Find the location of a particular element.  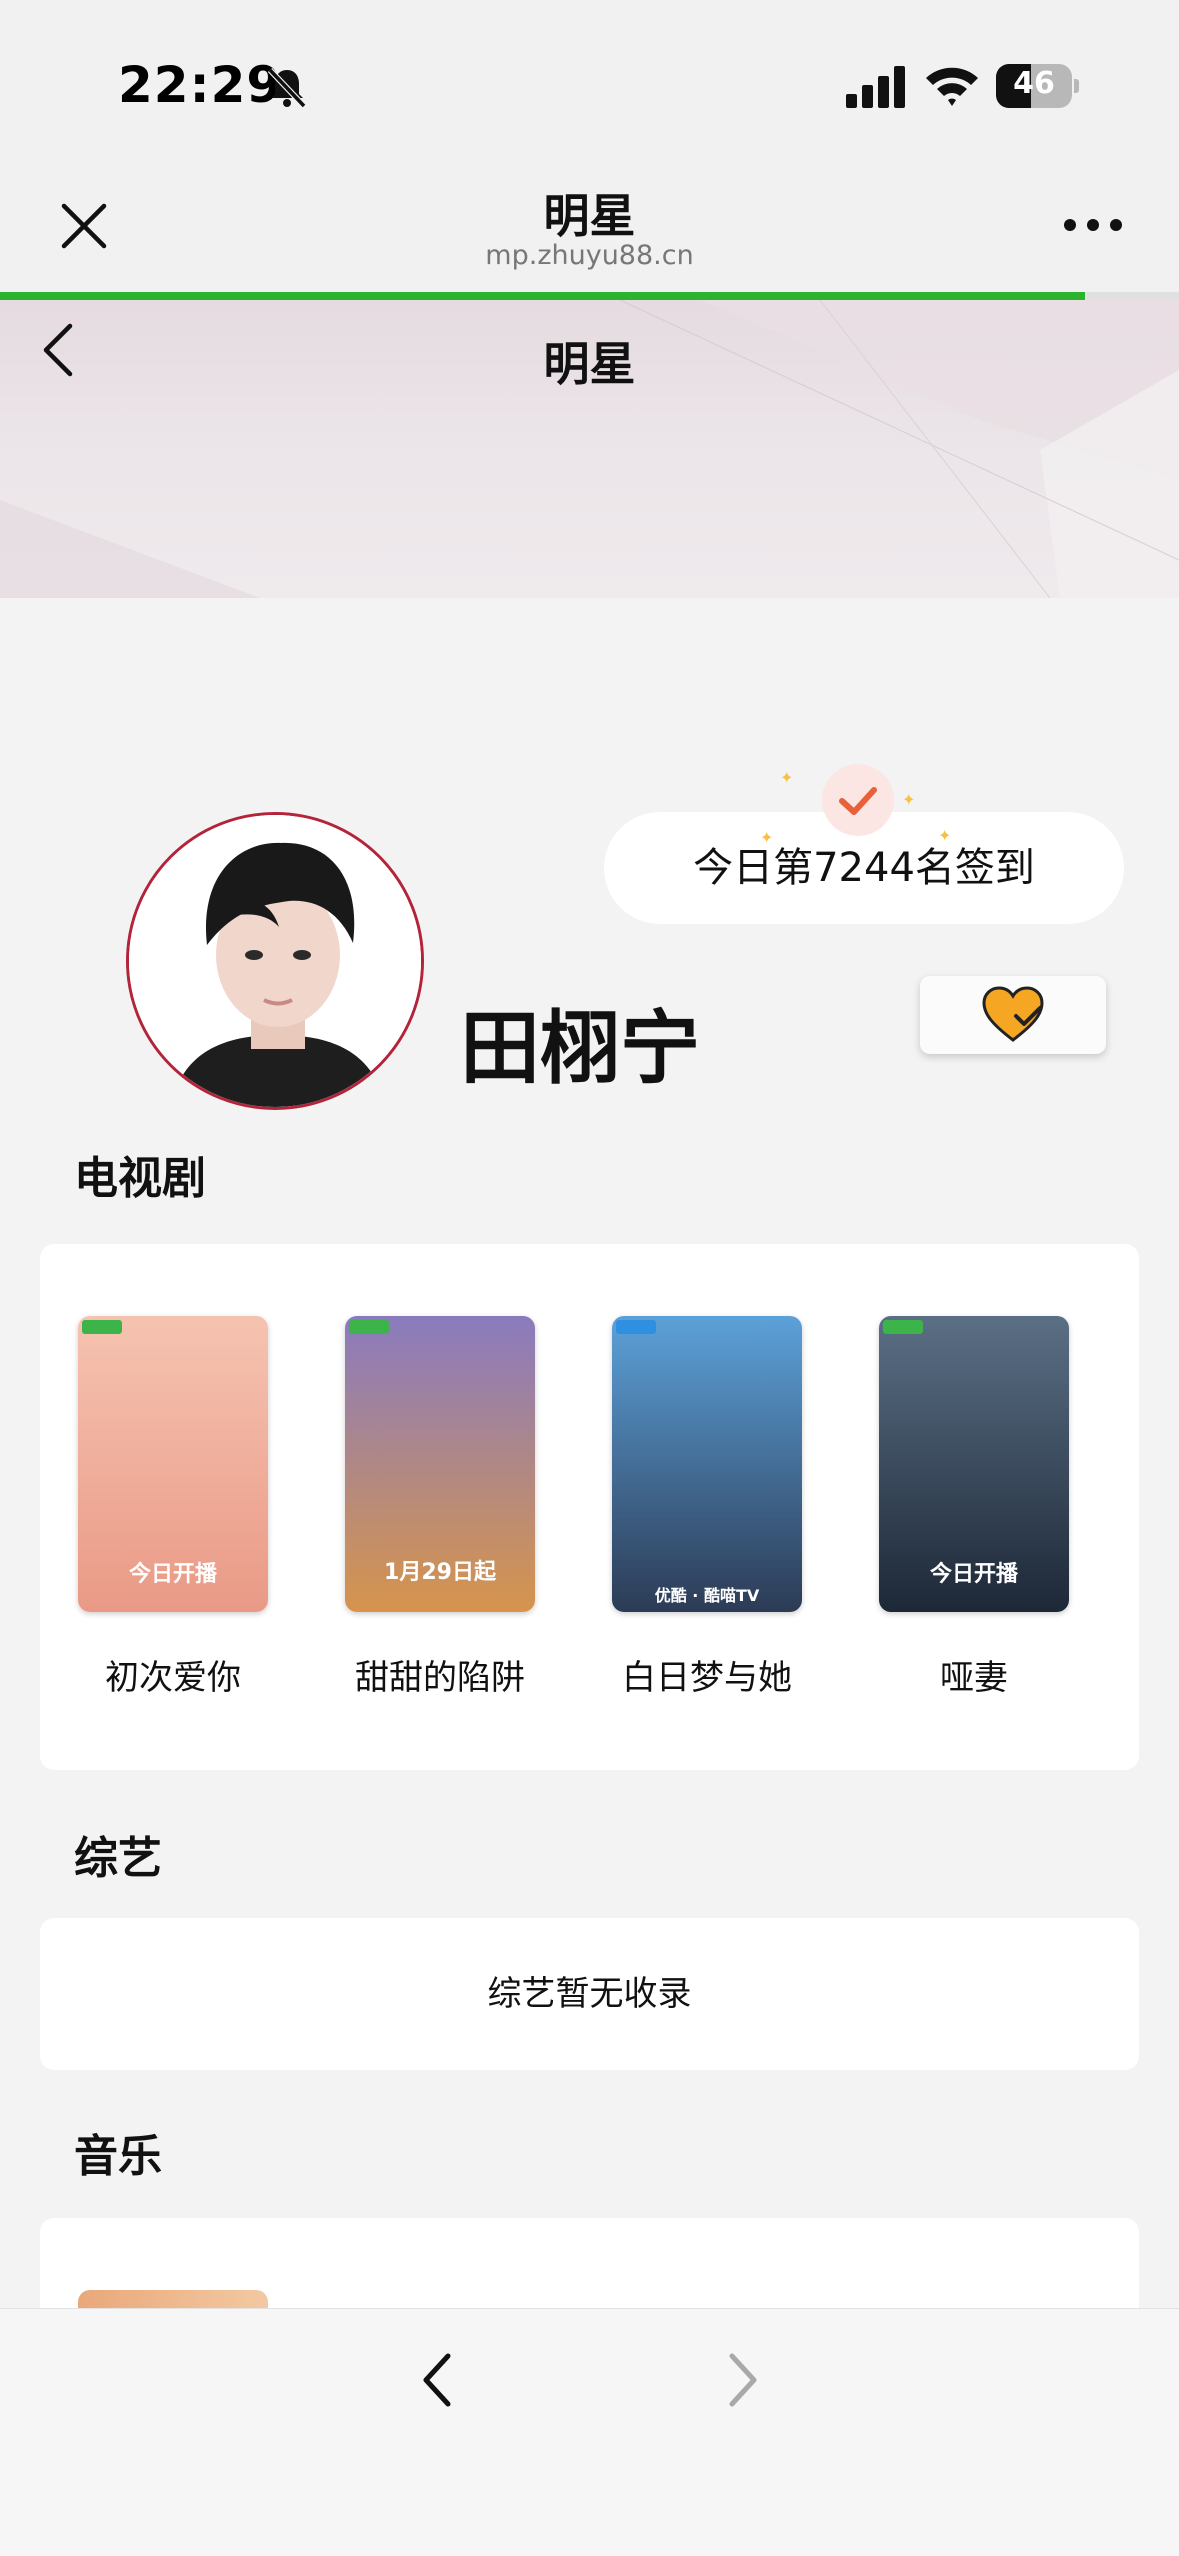

drama-title: 甜甜的陷阱 is located at coordinates (440, 1674).